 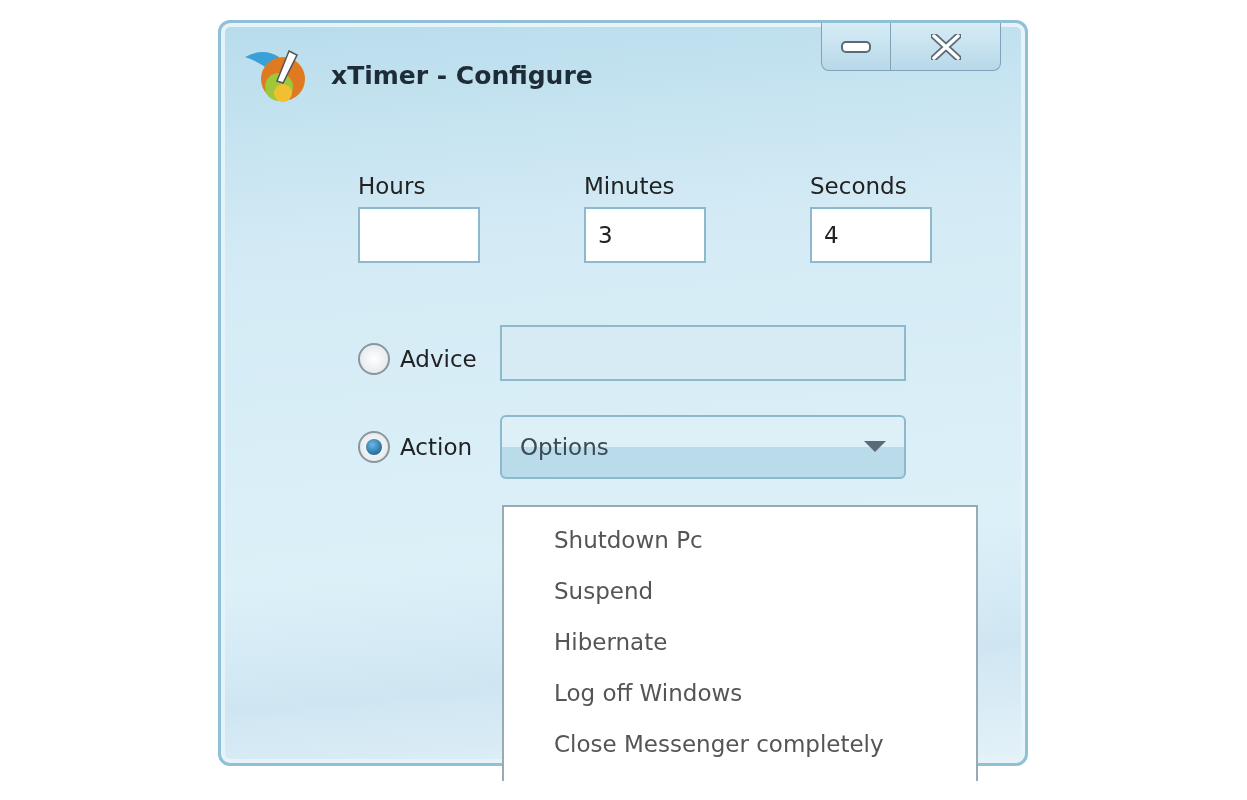 What do you see at coordinates (703, 447) in the screenshot?
I see `options-dropdown: Options` at bounding box center [703, 447].